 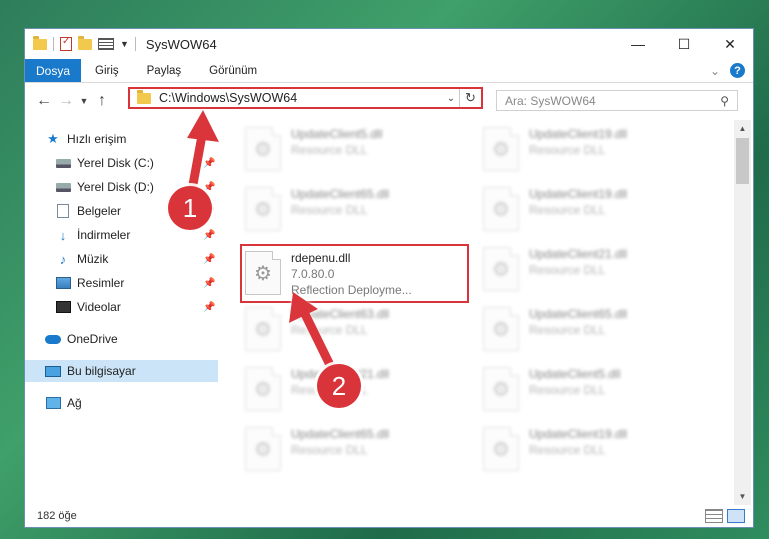 What do you see at coordinates (53, 403) in the screenshot?
I see `network-icon` at bounding box center [53, 403].